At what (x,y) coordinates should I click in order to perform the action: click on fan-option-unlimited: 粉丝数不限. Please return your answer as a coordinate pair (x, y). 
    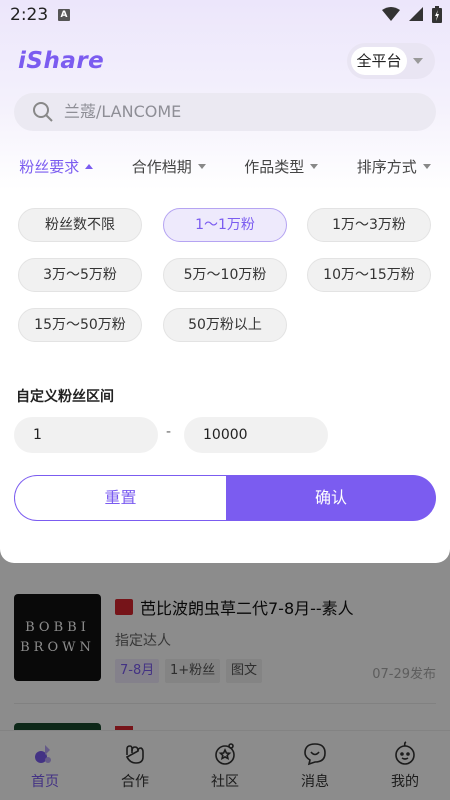
    Looking at the image, I should click on (80, 225).